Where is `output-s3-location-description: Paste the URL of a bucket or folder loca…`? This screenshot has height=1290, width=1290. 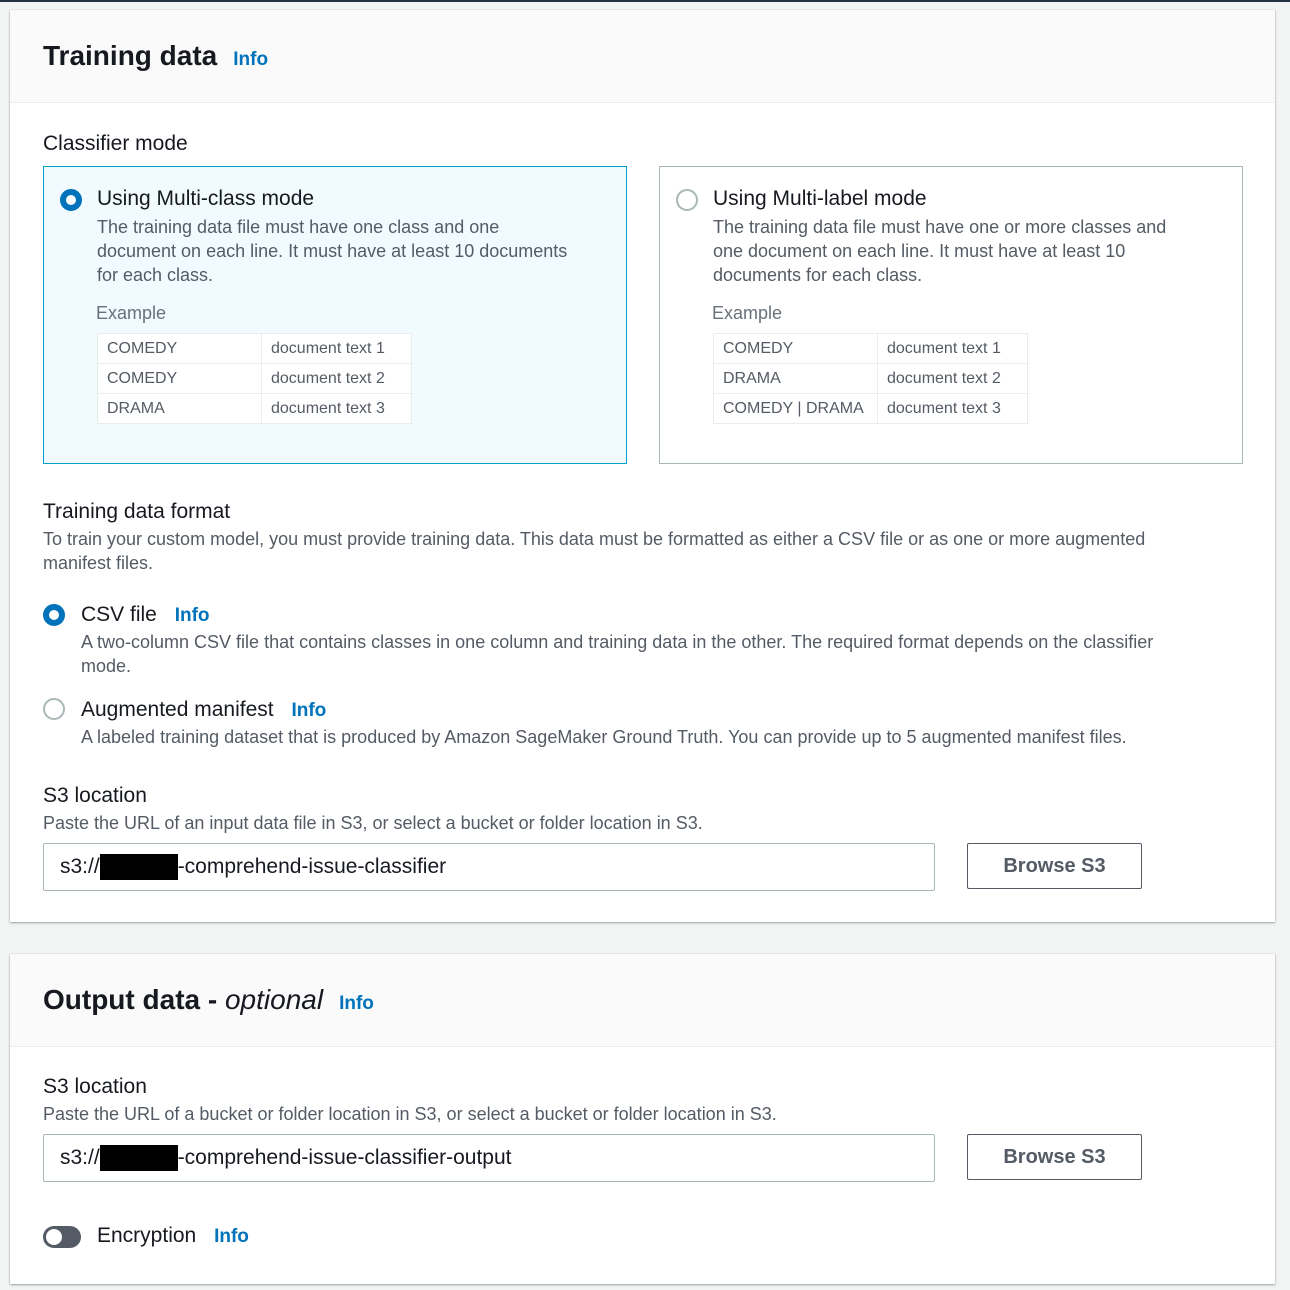 output-s3-location-description: Paste the URL of a bucket or folder loca… is located at coordinates (410, 1114).